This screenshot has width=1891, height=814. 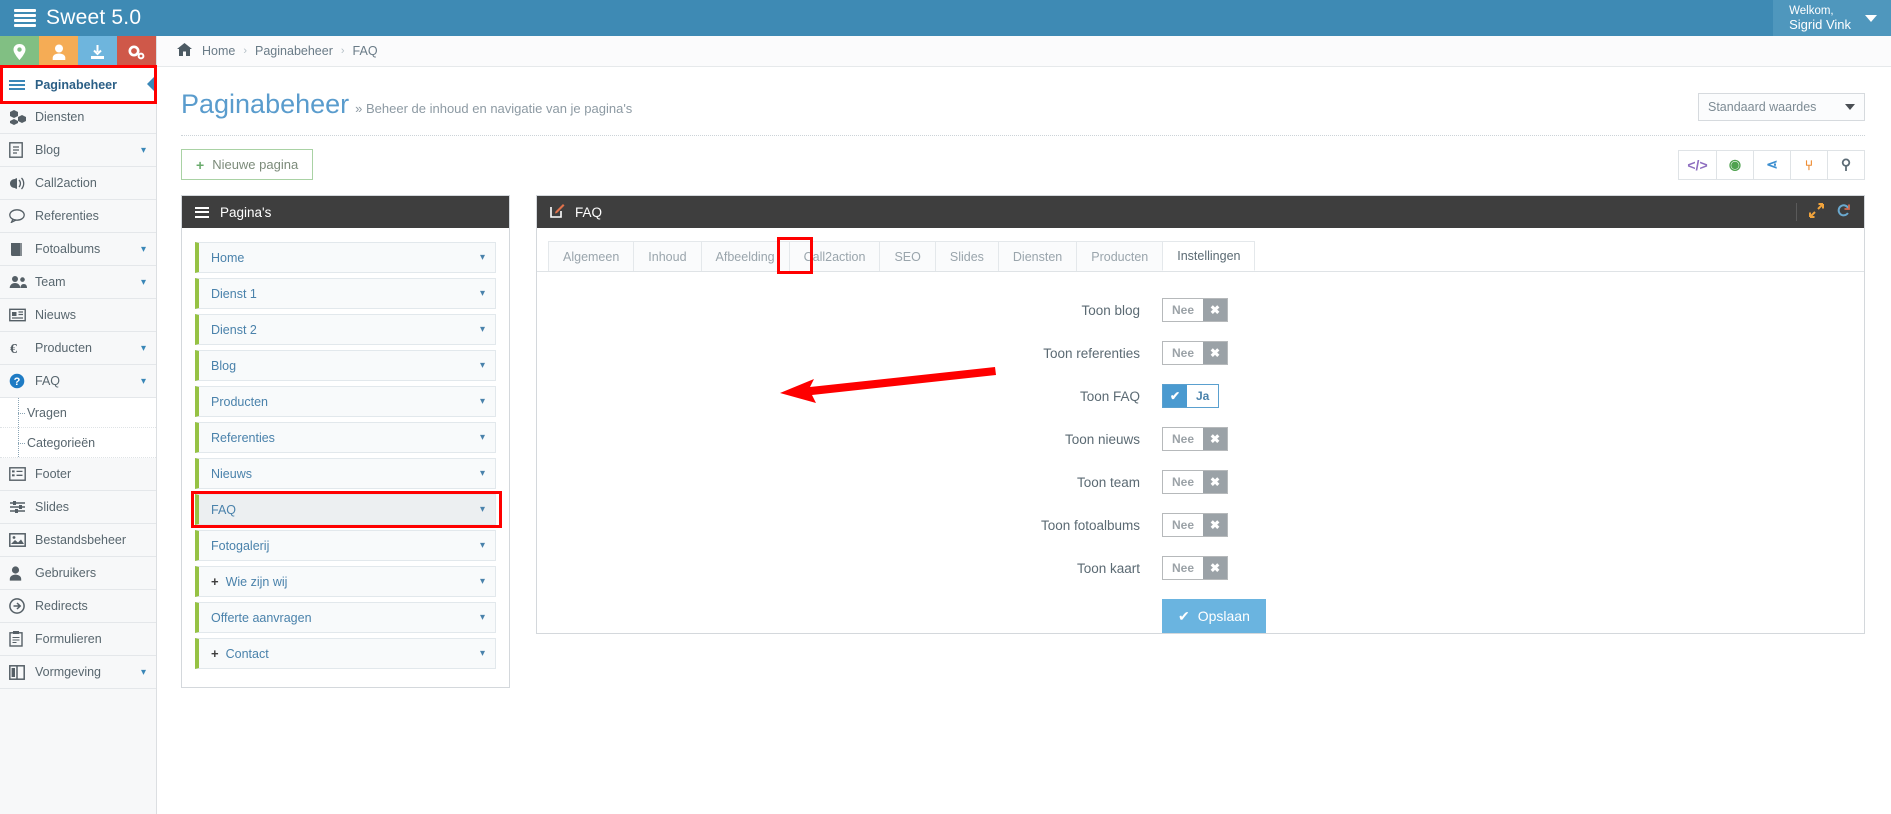 What do you see at coordinates (345, 437) in the screenshot?
I see `page-row-referenties: Referenties ▾` at bounding box center [345, 437].